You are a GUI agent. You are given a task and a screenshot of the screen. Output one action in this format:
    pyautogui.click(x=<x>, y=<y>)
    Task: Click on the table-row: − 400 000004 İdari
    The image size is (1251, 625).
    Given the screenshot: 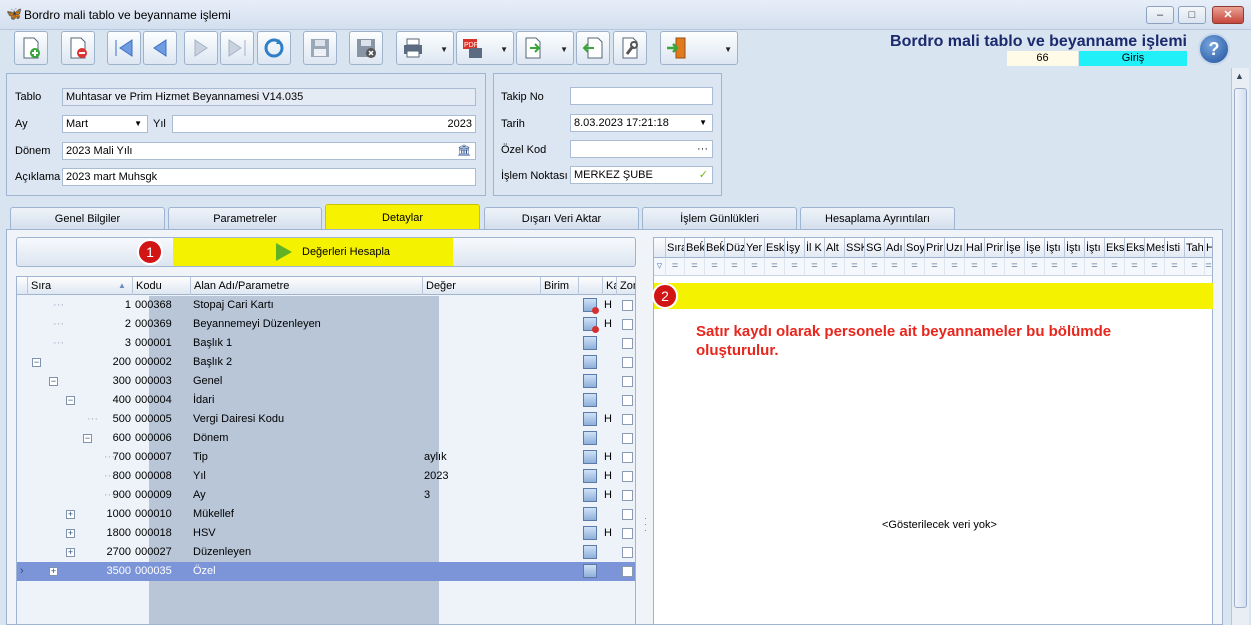 What is the action you would take?
    pyautogui.click(x=326, y=400)
    